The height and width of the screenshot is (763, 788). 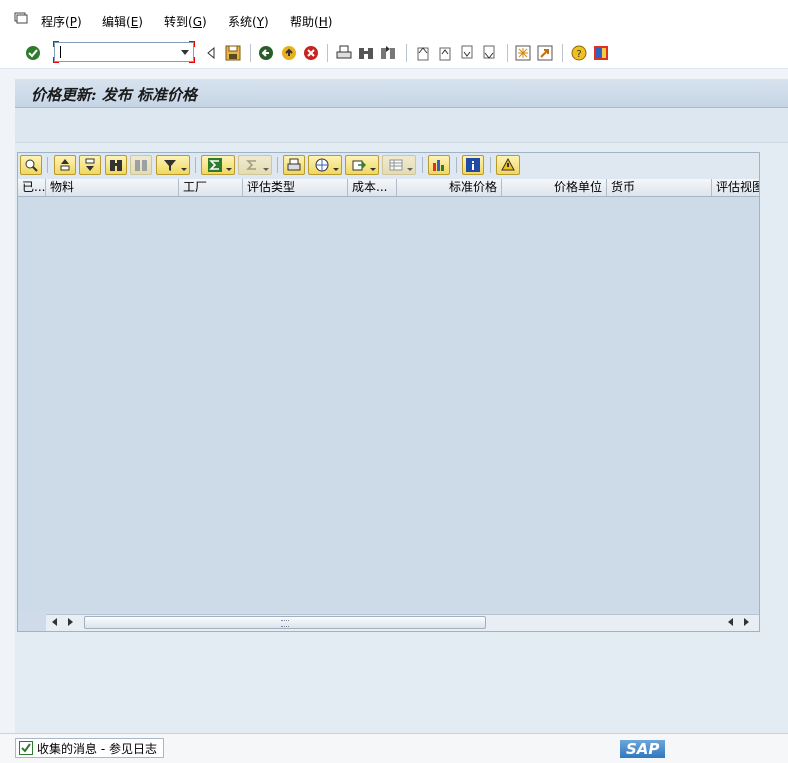 I want to click on layout-button, so click(x=399, y=165).